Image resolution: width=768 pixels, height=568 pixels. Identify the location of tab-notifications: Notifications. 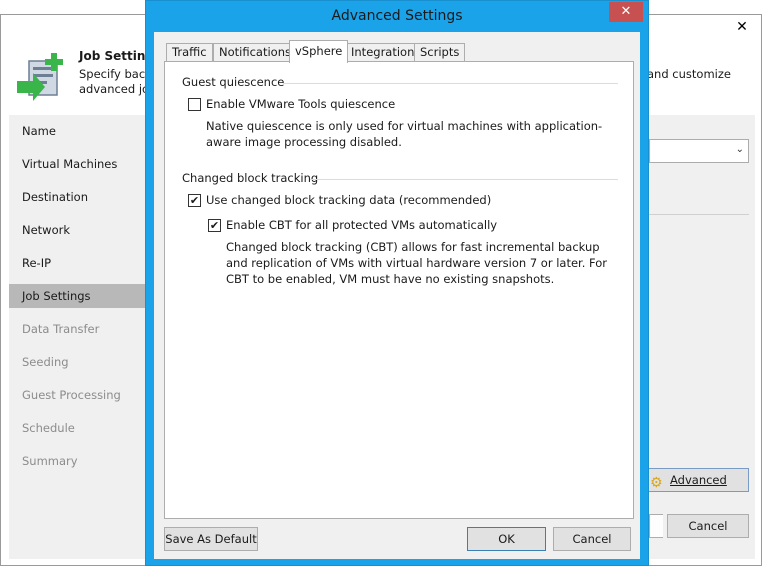
(255, 52).